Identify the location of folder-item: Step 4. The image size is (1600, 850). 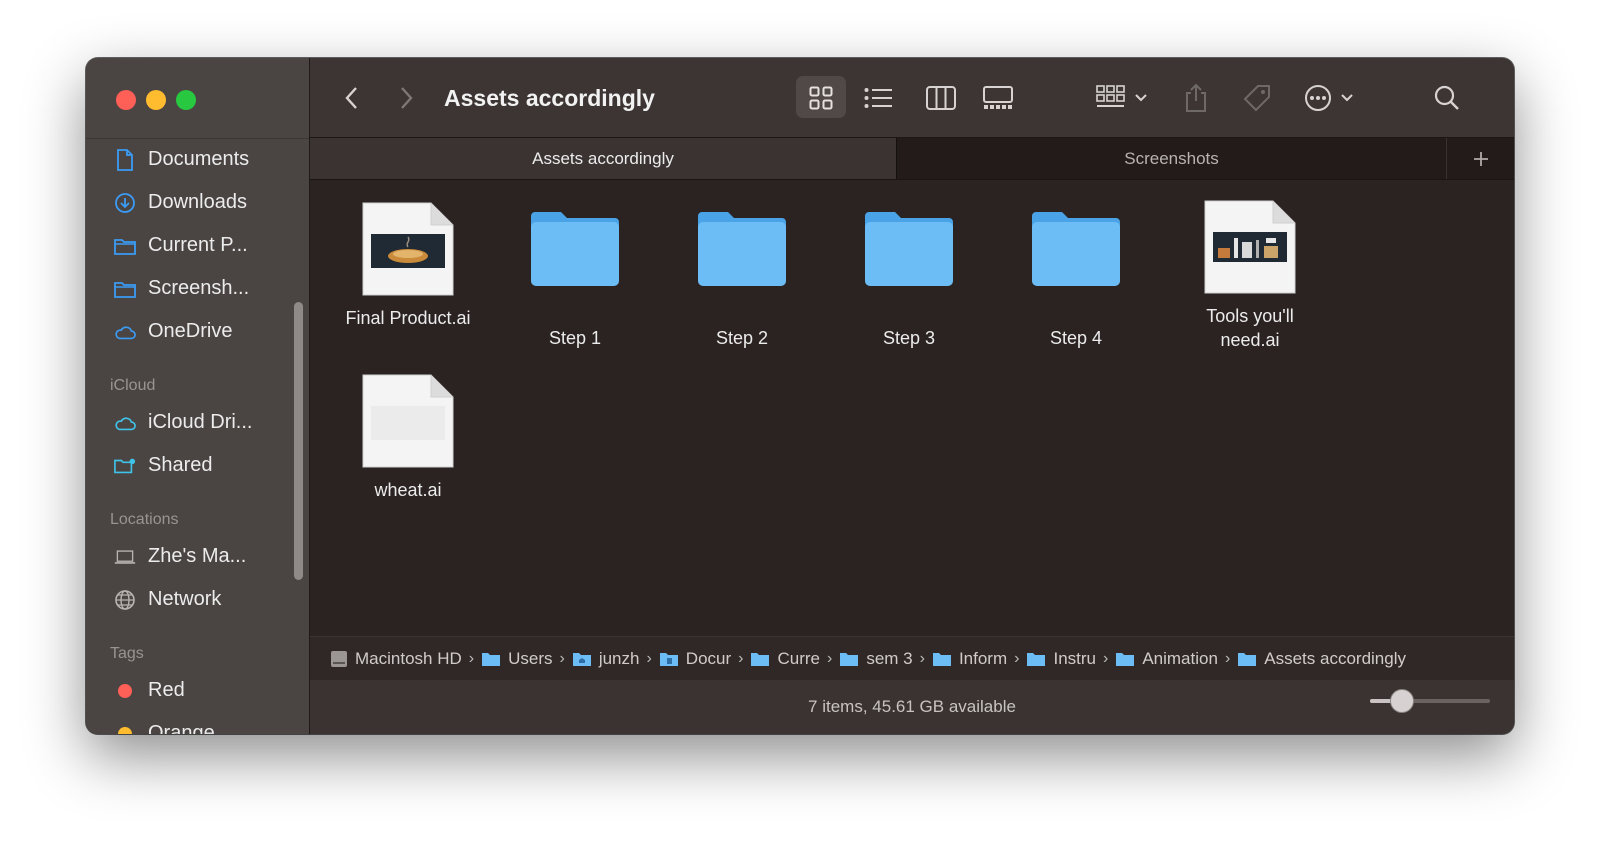
(1076, 280).